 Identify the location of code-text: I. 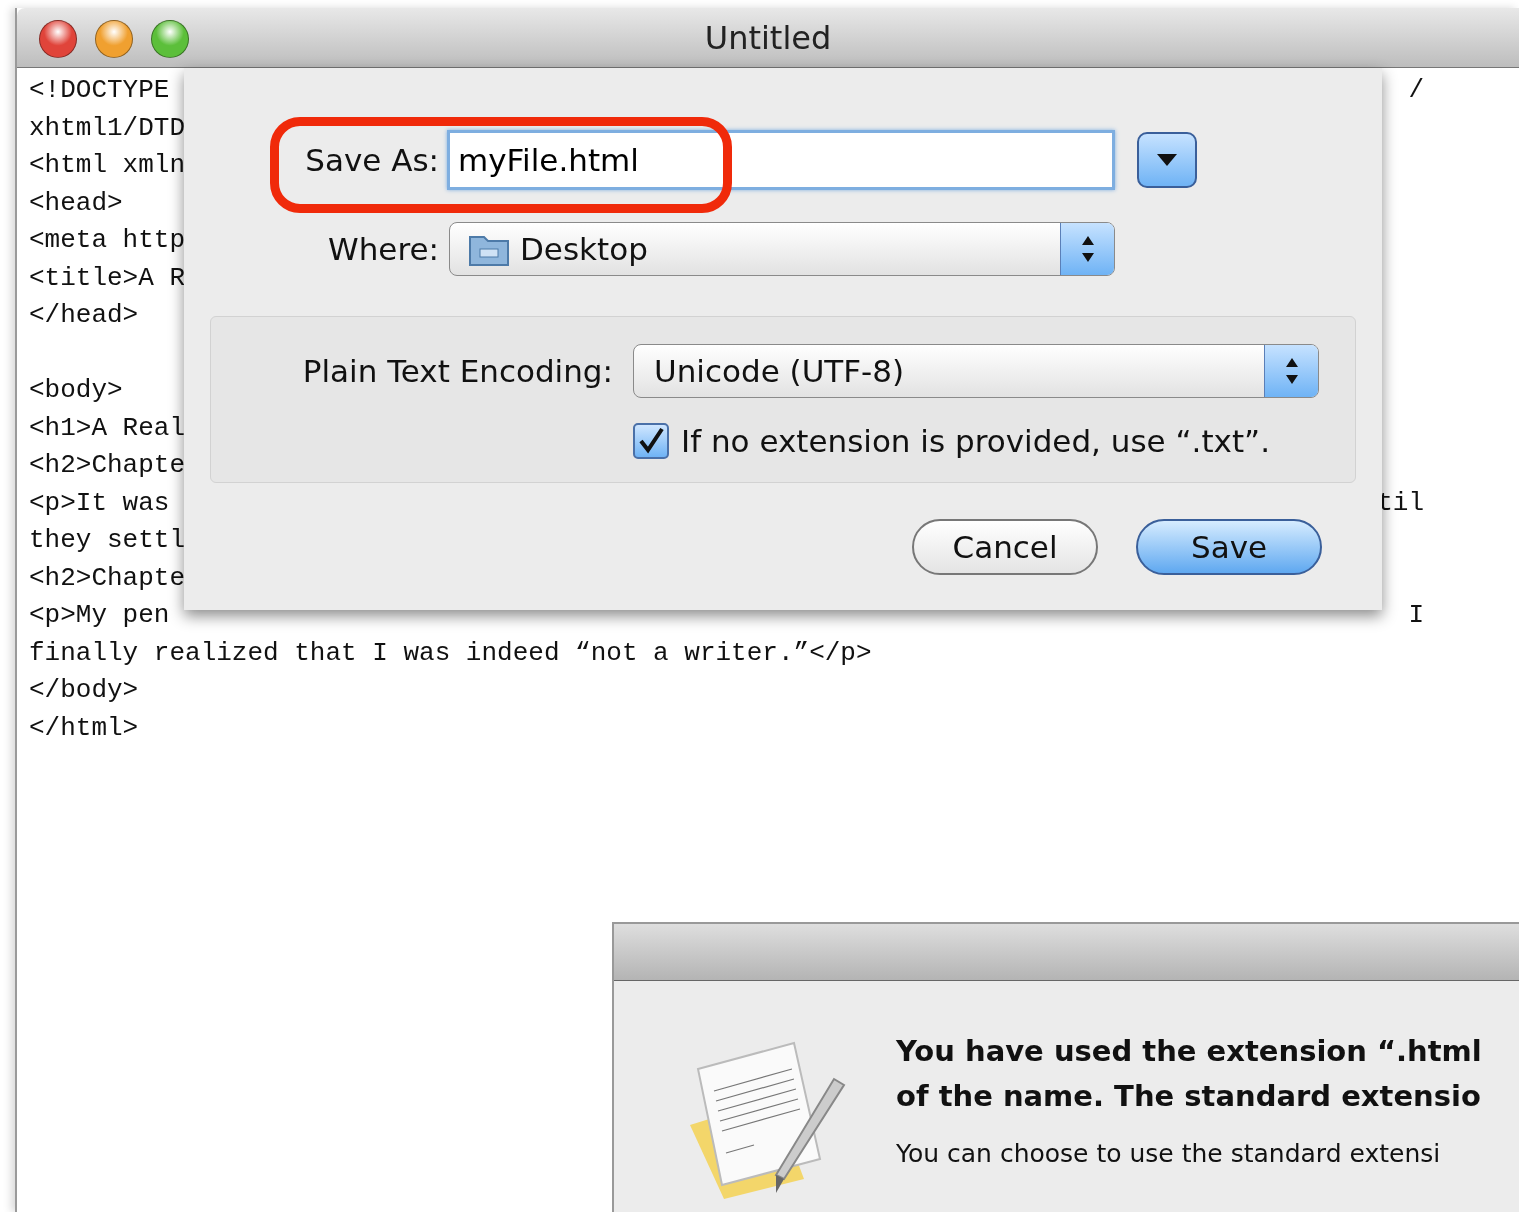
(1416, 615).